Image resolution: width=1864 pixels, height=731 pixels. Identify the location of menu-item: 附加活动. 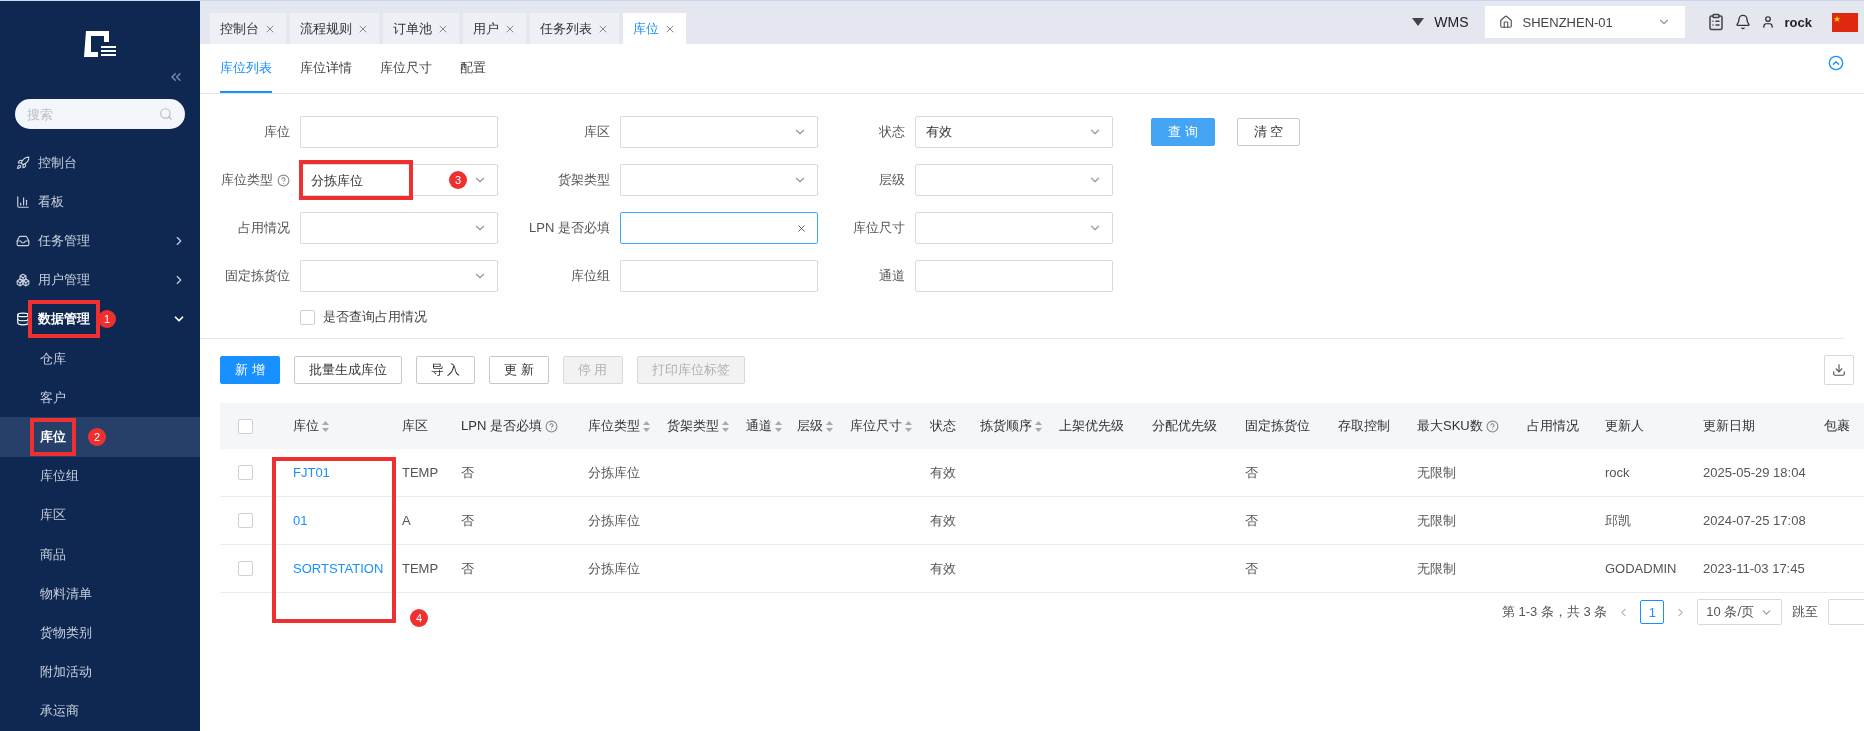
(100, 672).